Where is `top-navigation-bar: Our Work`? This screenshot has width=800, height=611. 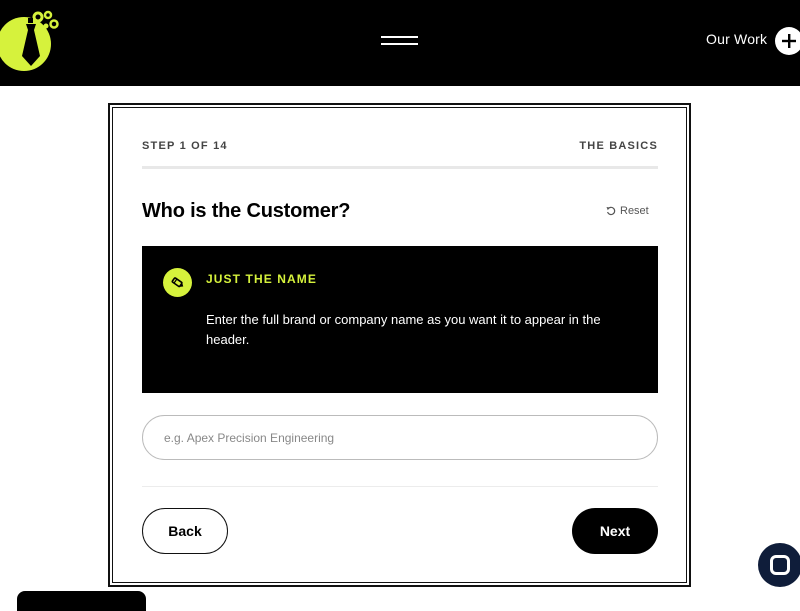 top-navigation-bar: Our Work is located at coordinates (400, 43).